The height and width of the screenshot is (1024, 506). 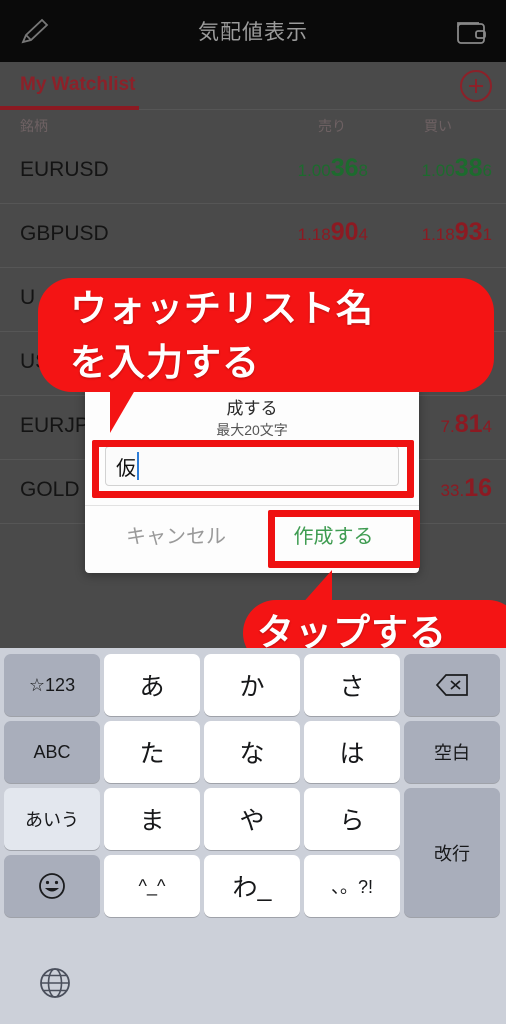 What do you see at coordinates (252, 886) in the screenshot?
I see `key-wa: わ_` at bounding box center [252, 886].